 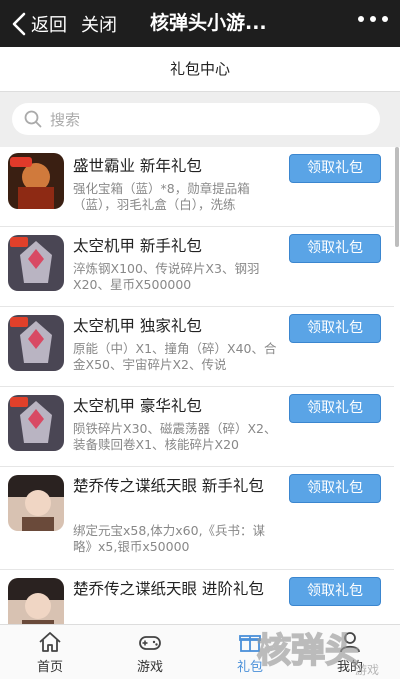 I want to click on gamepad-icon, so click(x=150, y=643).